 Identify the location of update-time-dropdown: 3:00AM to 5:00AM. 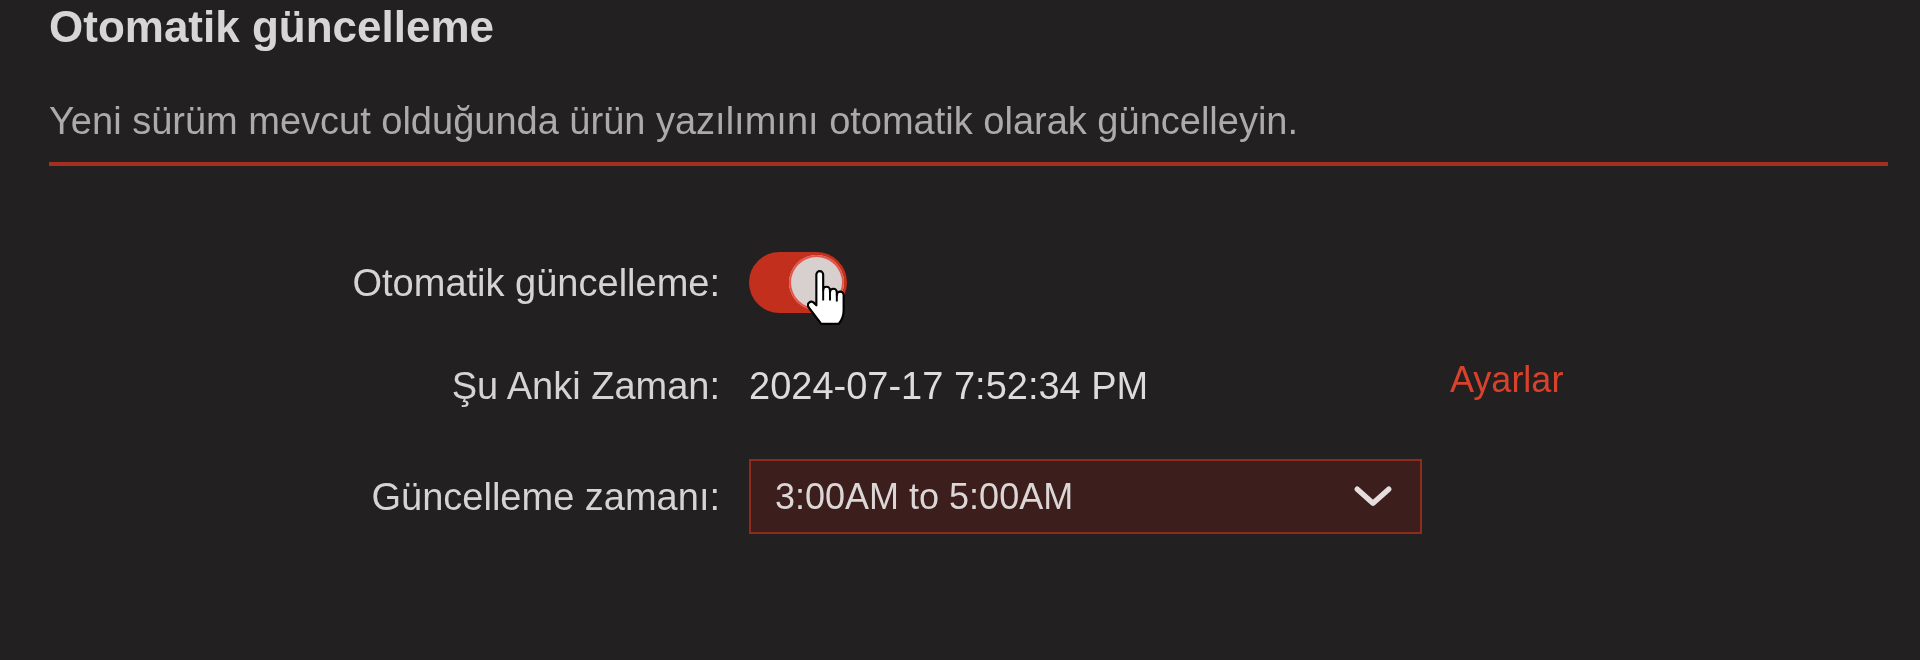
(1085, 496).